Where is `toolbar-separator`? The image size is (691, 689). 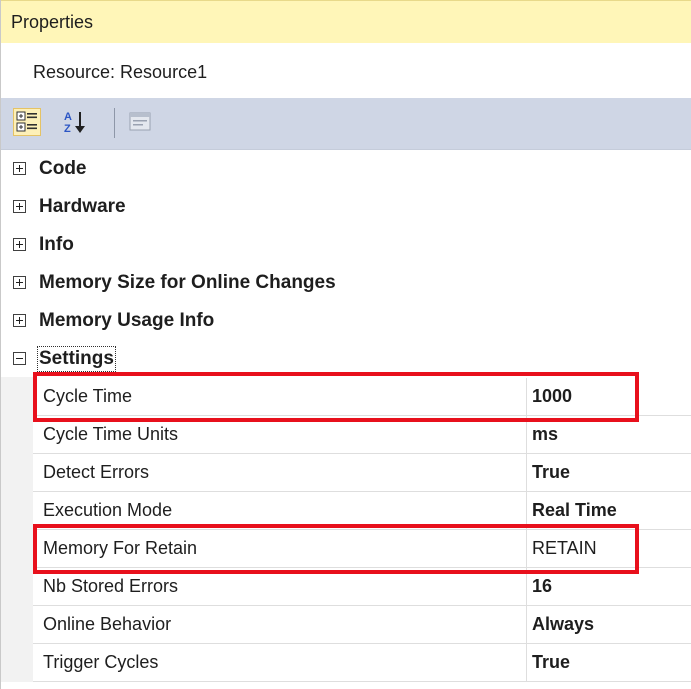
toolbar-separator is located at coordinates (114, 123).